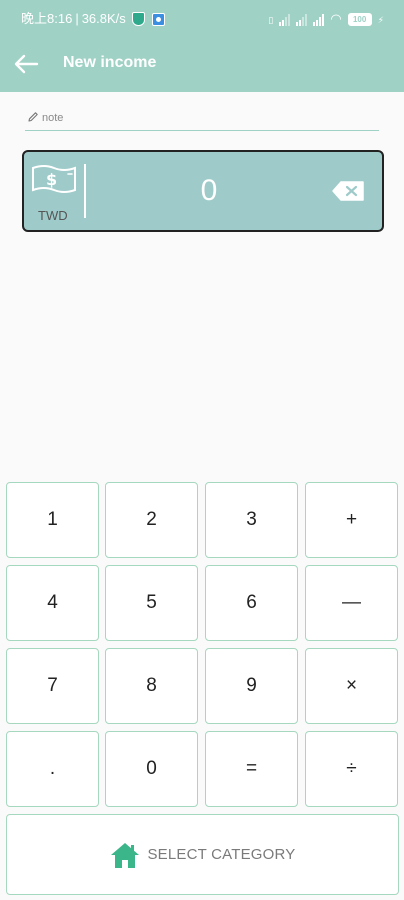  I want to click on status-left: 晚上8:16 | 36.8K/s, so click(93, 19).